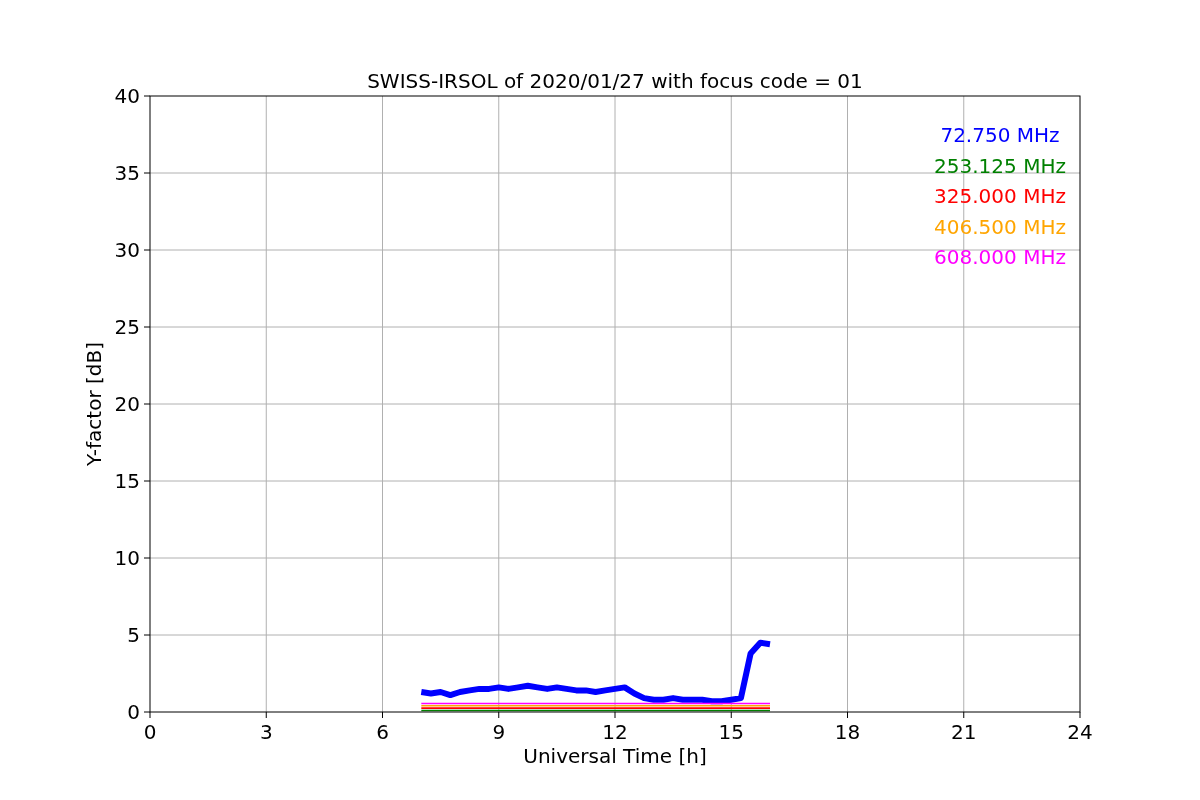  What do you see at coordinates (1000, 165) in the screenshot?
I see `legend-label: 253.125 MHz` at bounding box center [1000, 165].